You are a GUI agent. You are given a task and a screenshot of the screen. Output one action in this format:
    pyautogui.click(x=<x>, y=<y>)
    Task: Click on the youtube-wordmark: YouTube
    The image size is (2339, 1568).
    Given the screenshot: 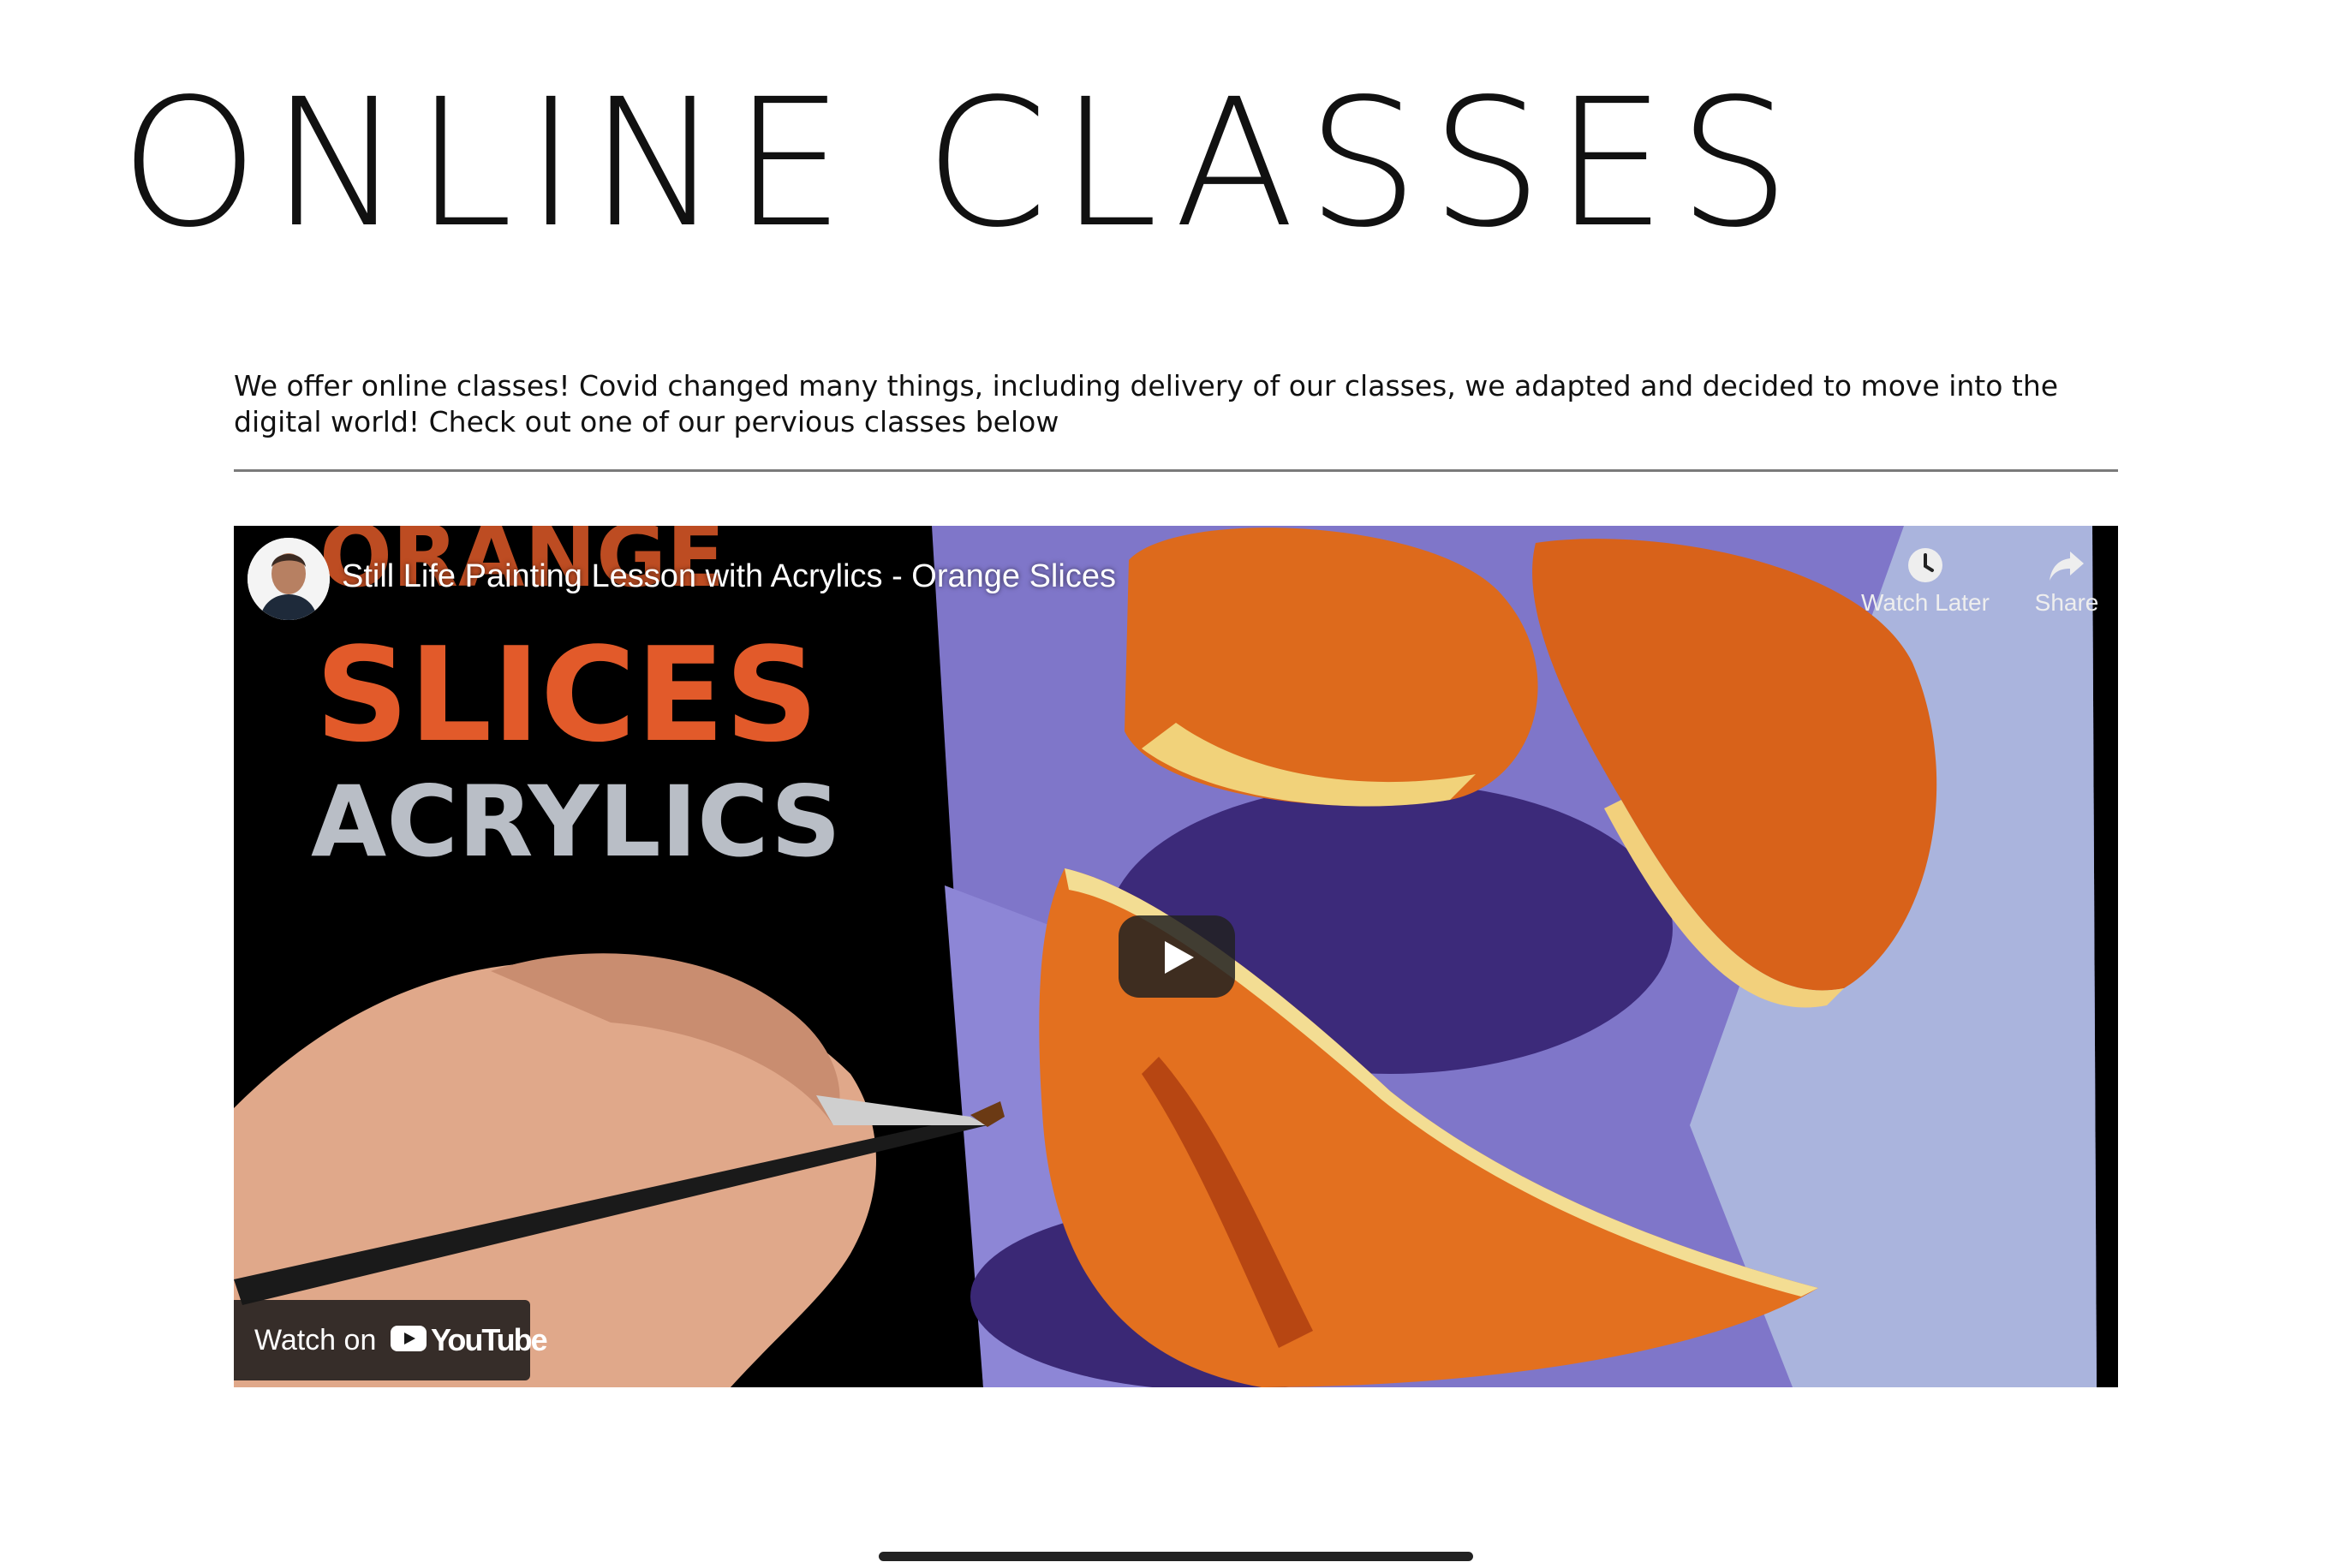 What is the action you would take?
    pyautogui.click(x=490, y=1339)
    